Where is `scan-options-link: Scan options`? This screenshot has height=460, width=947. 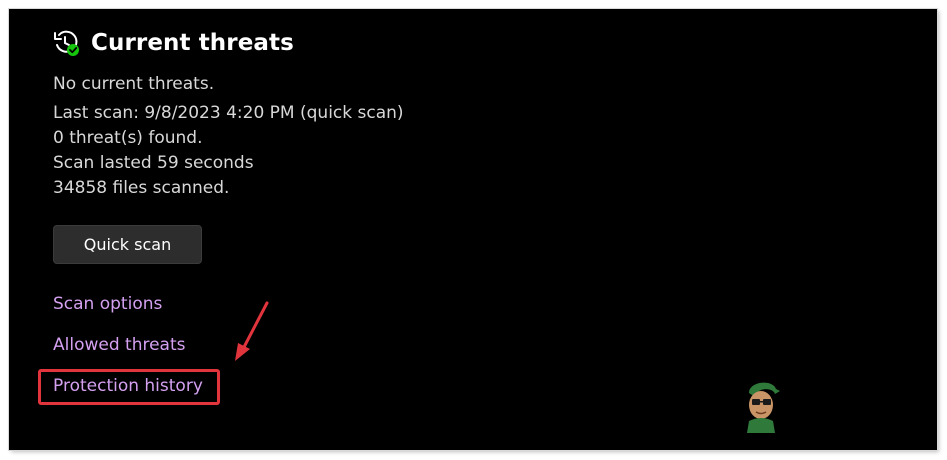
scan-options-link: Scan options is located at coordinates (107, 304).